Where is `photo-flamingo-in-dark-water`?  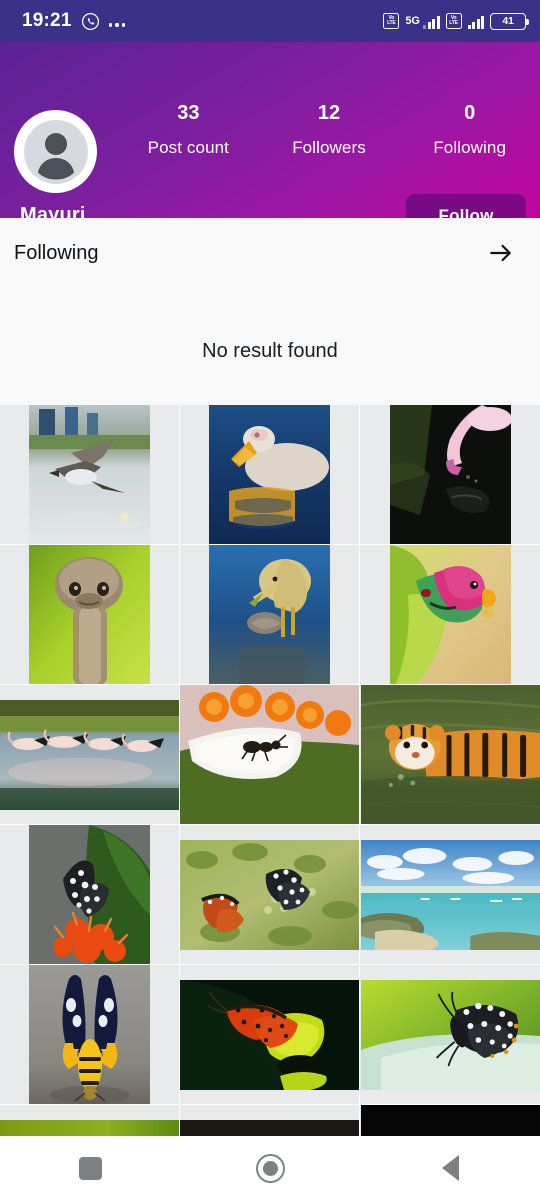
photo-flamingo-in-dark-water is located at coordinates (450, 474).